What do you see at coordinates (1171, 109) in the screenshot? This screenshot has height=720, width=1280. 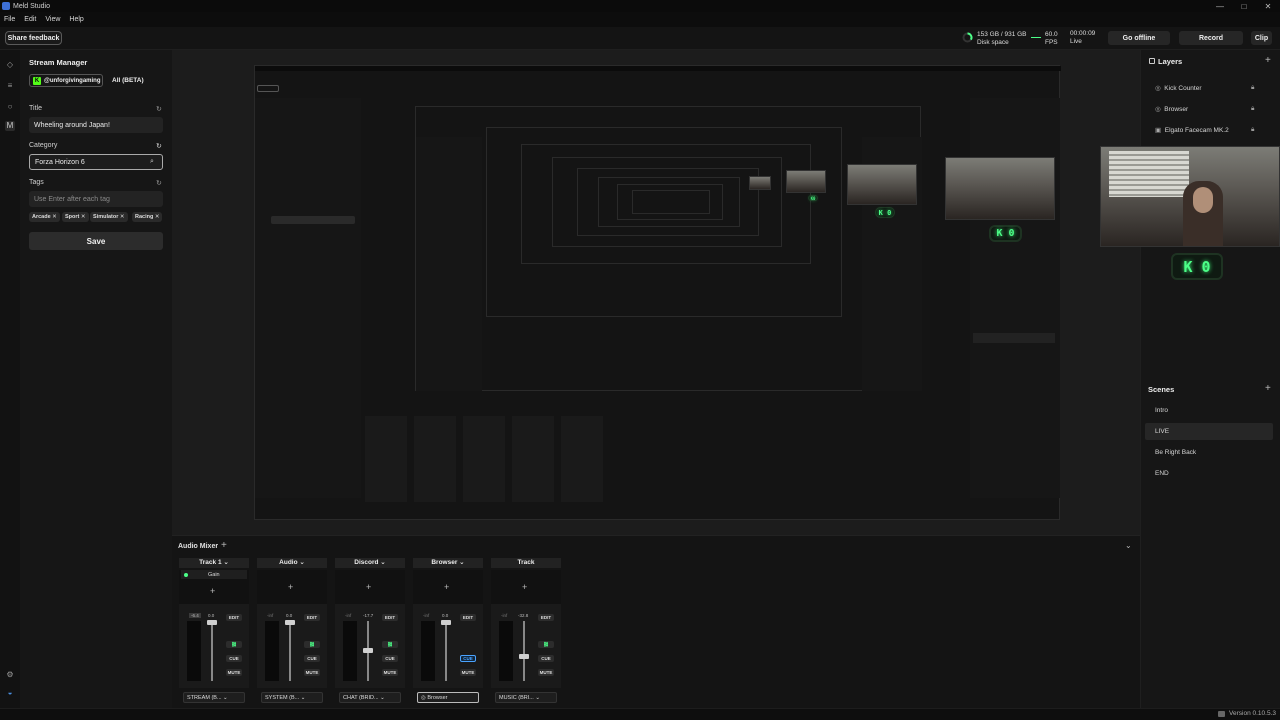 I see `layer-item: ◎ Browser` at bounding box center [1171, 109].